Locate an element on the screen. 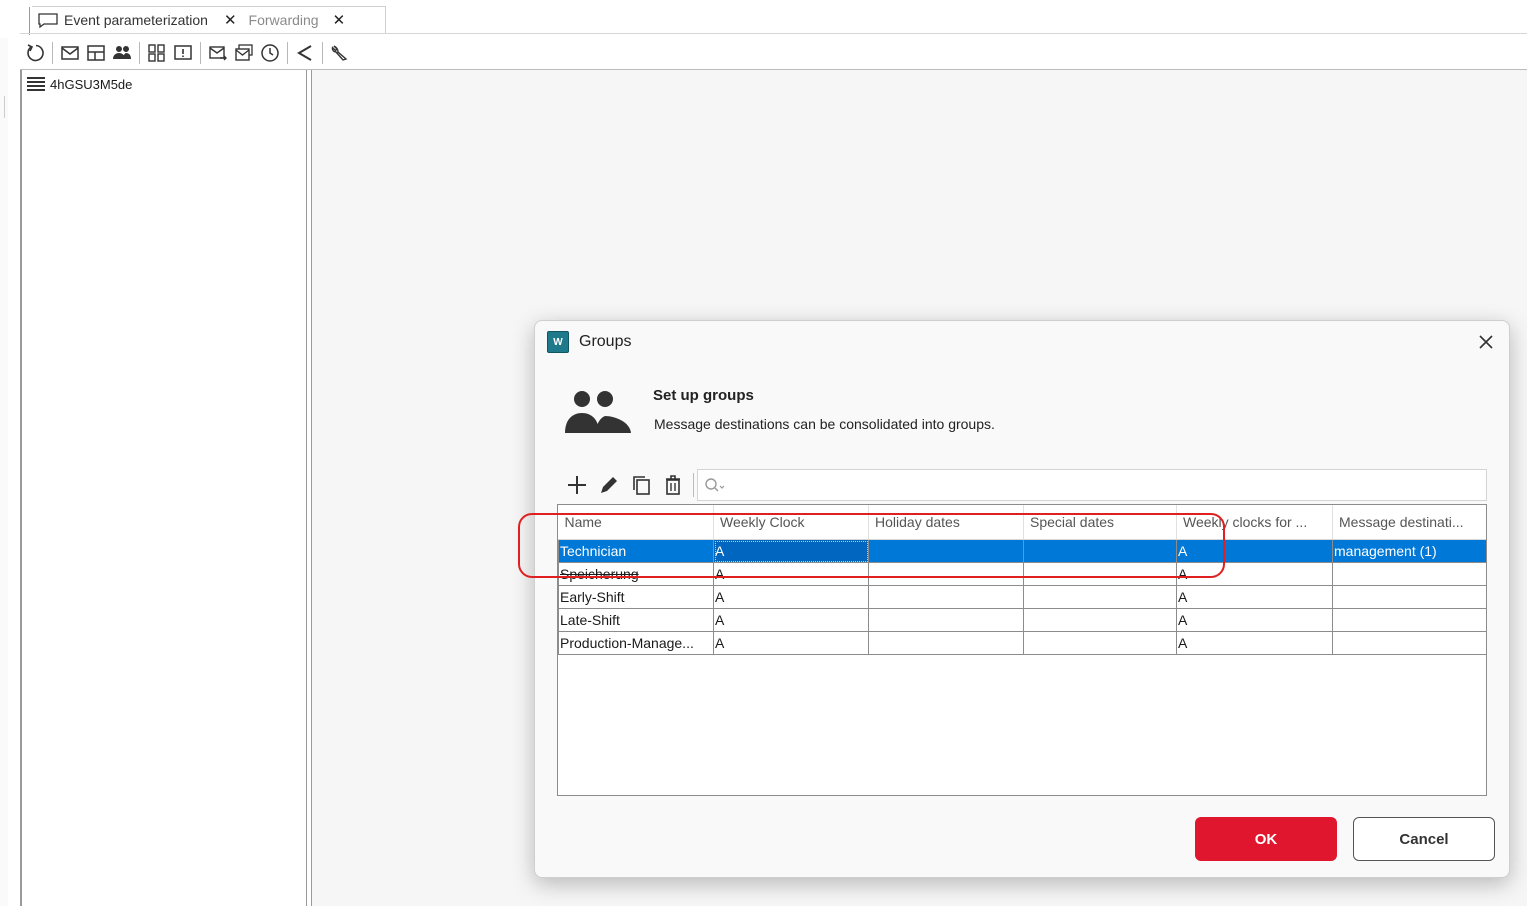 The image size is (1527, 906). left-edge-handle is located at coordinates (4, 107).